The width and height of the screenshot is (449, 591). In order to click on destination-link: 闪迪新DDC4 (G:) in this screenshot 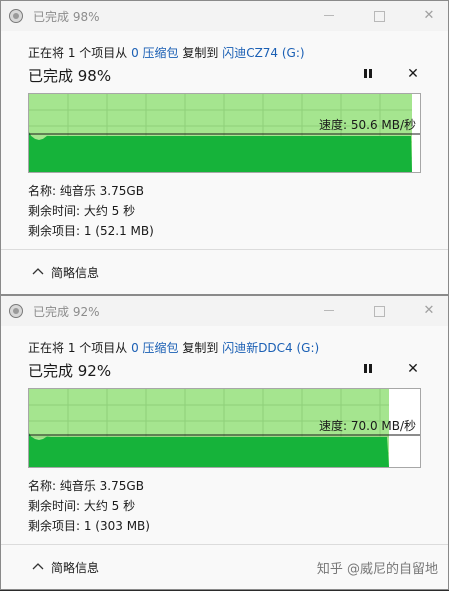, I will do `click(270, 348)`.